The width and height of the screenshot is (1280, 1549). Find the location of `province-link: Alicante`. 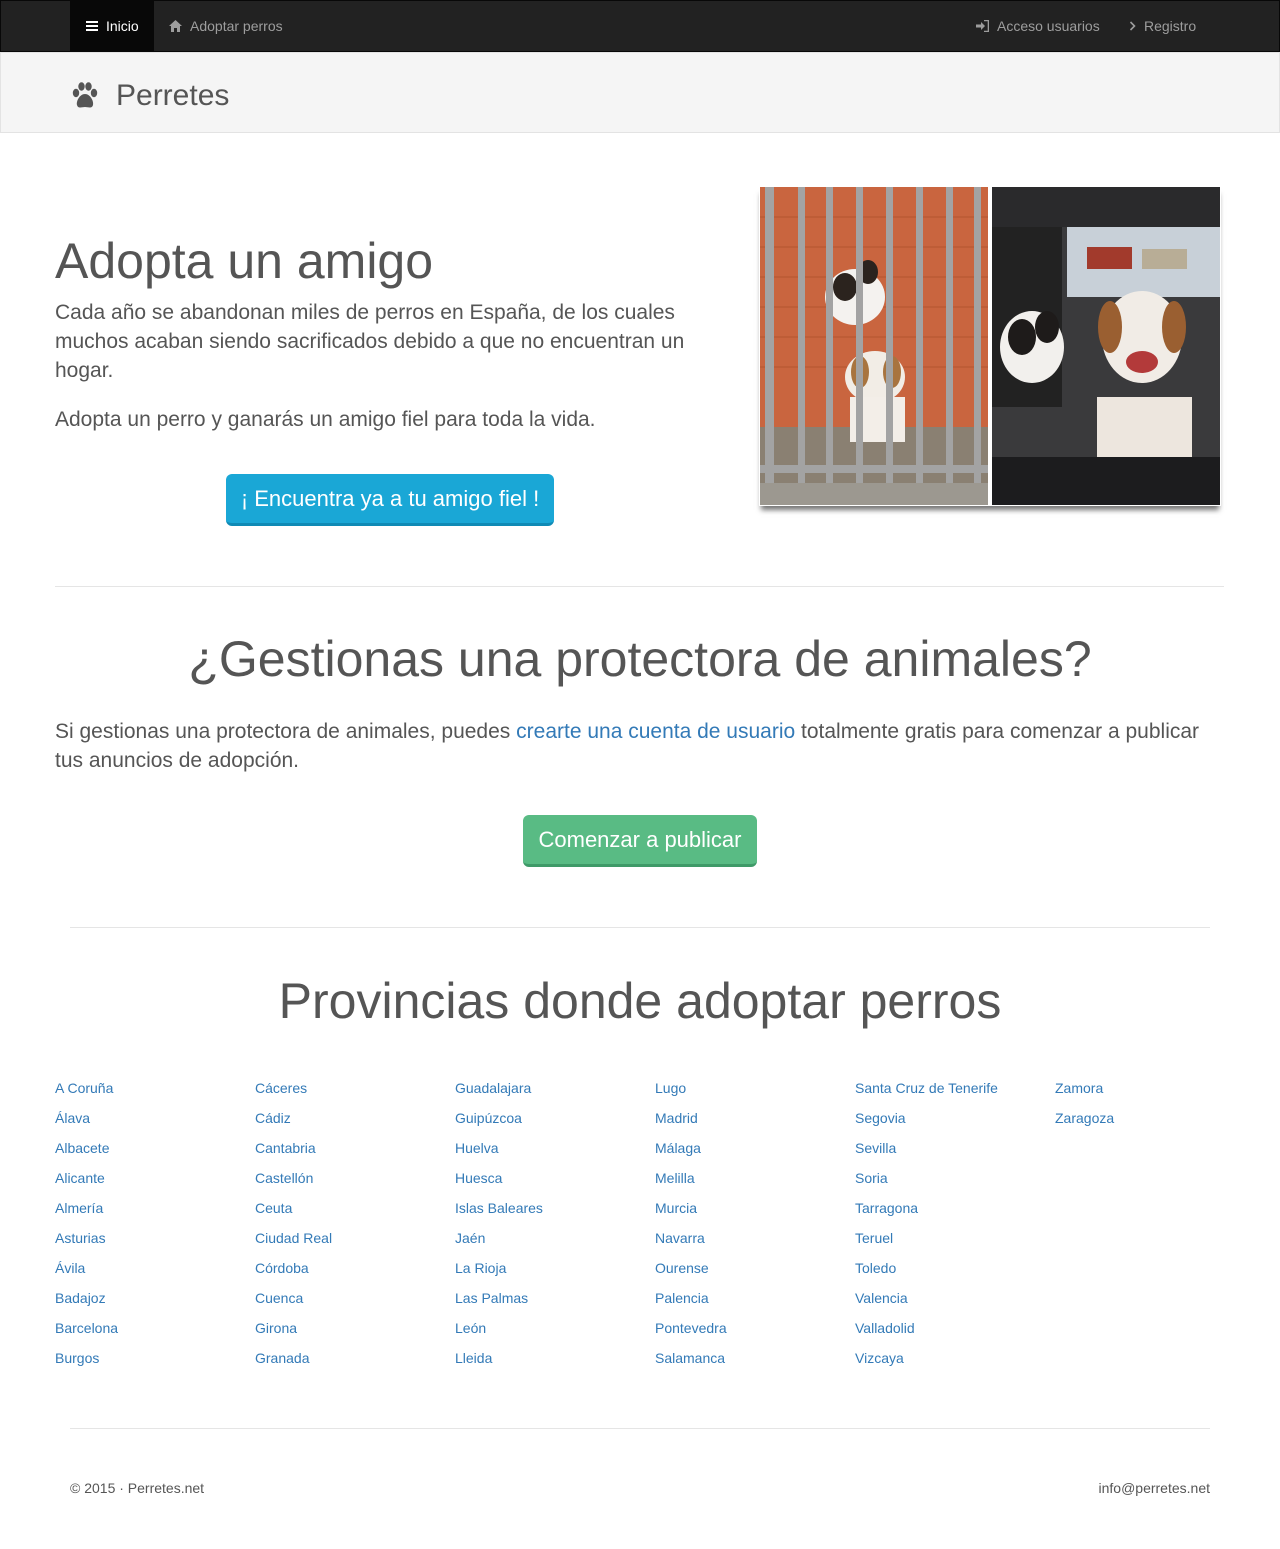

province-link: Alicante is located at coordinates (155, 1182).